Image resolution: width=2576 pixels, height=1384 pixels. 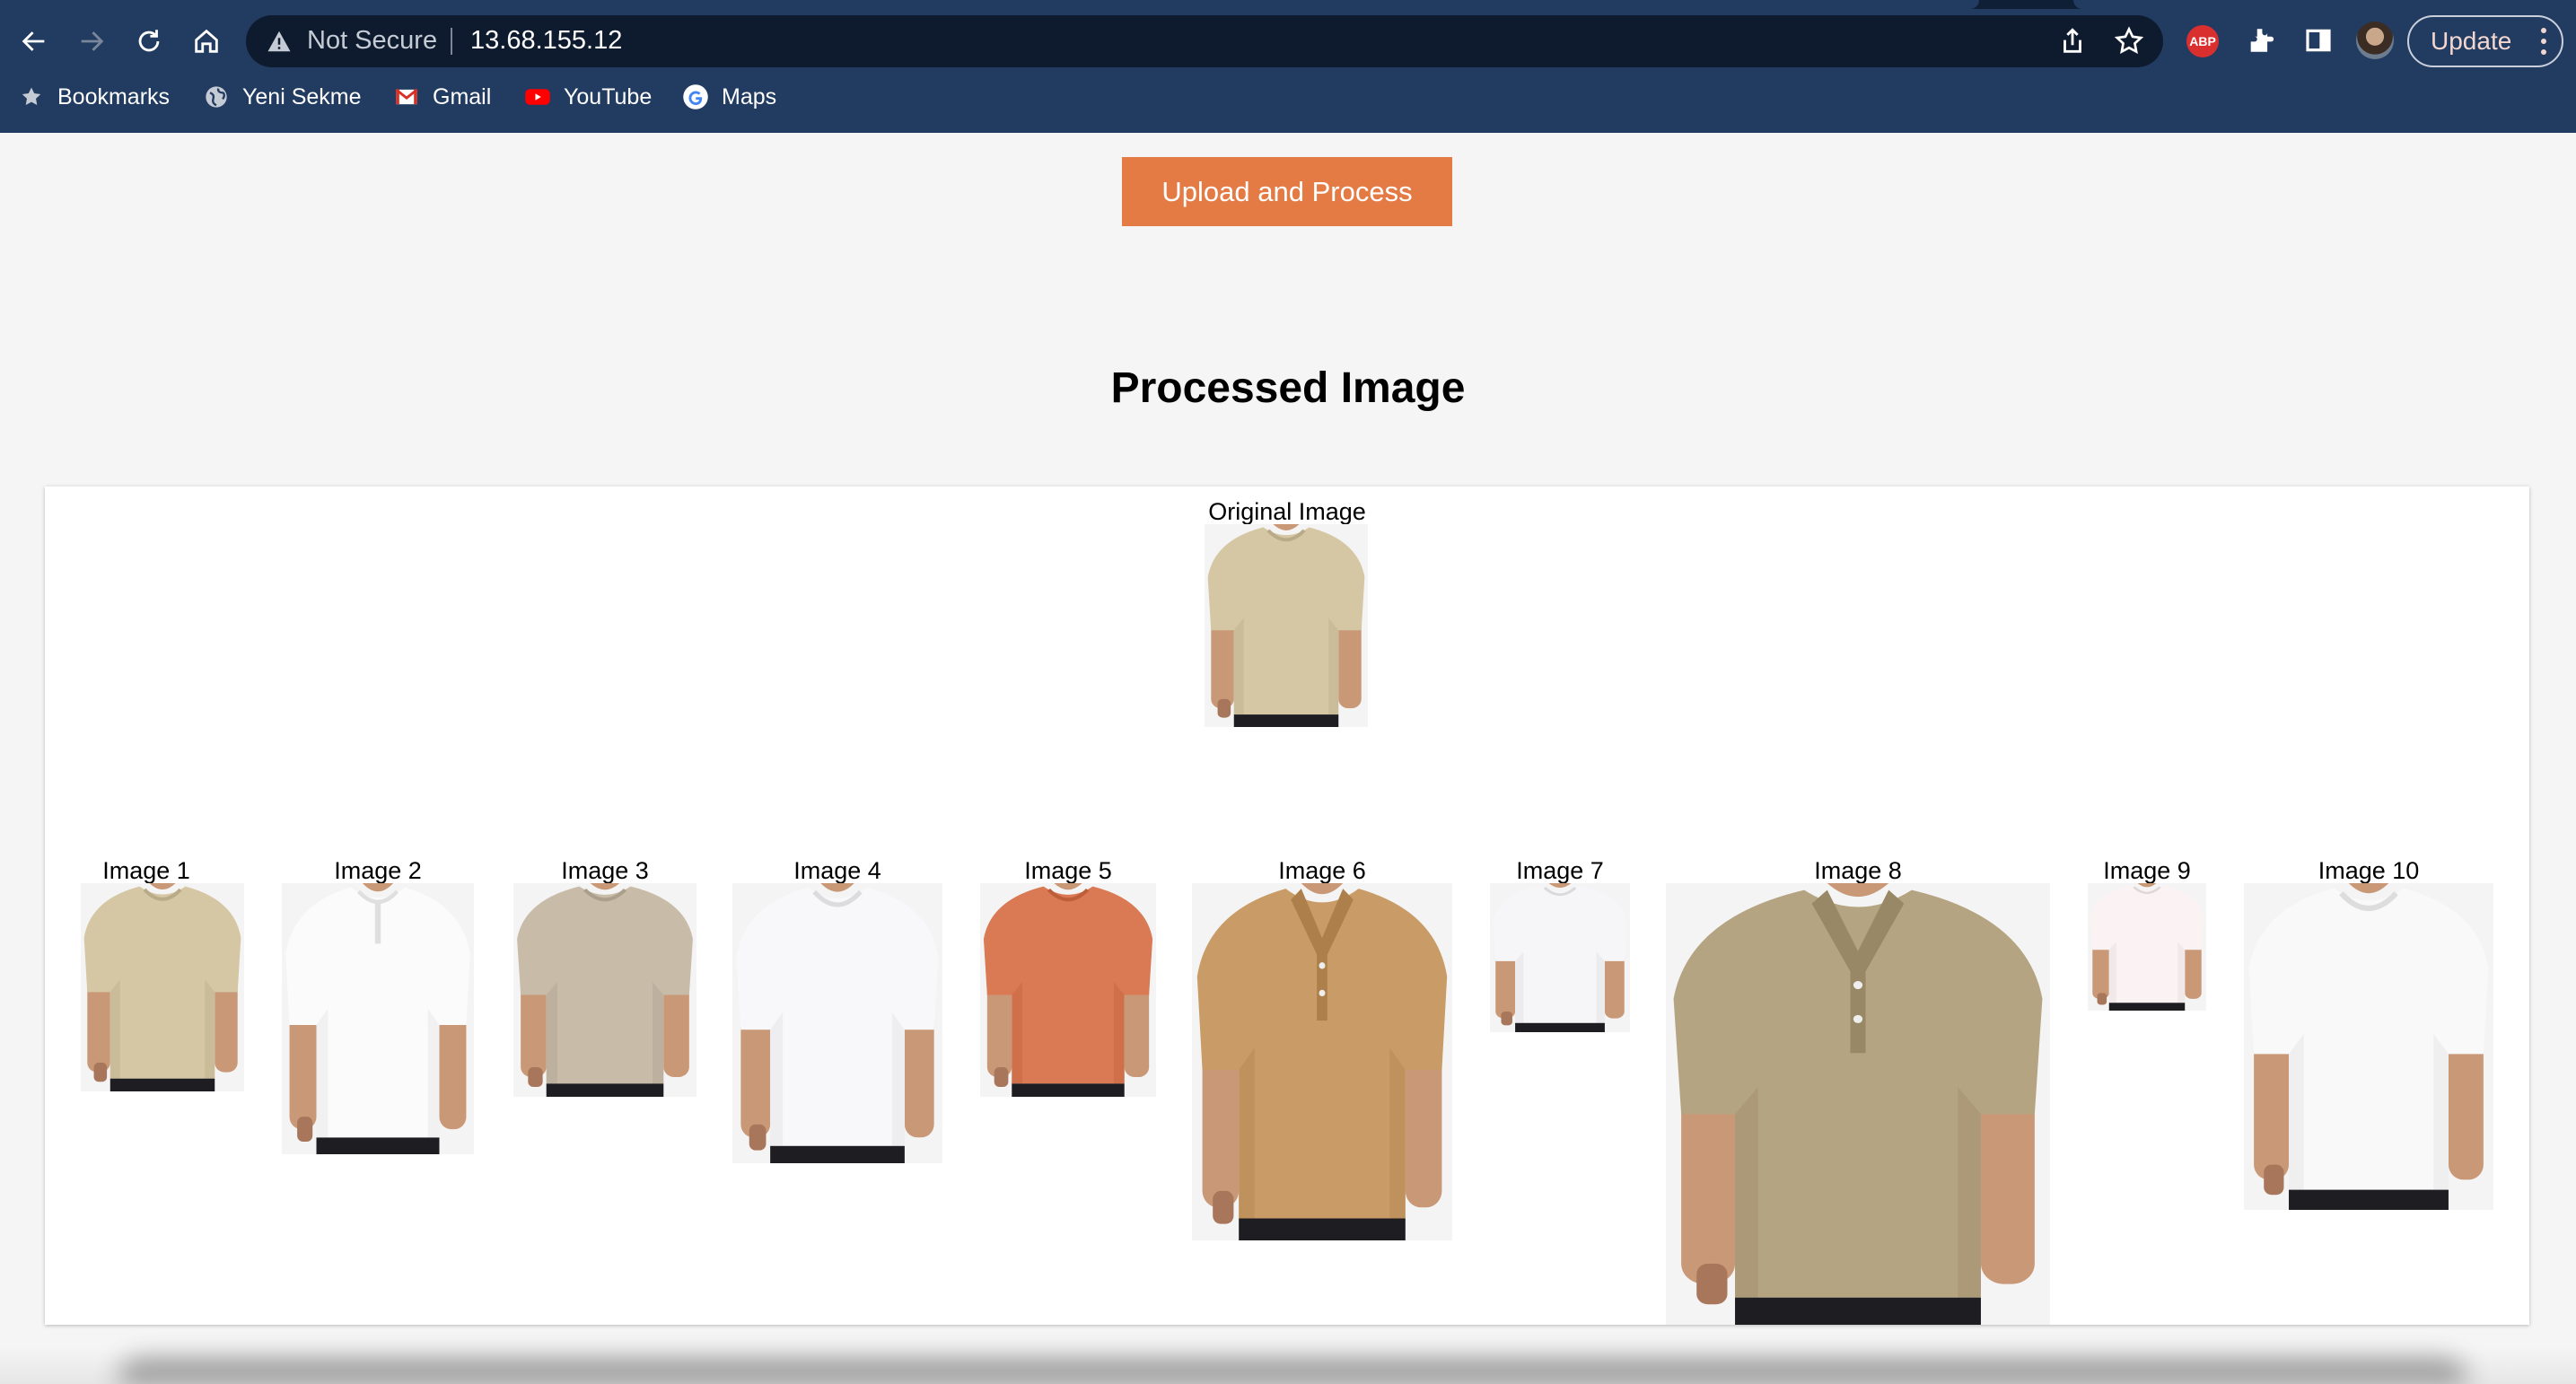 What do you see at coordinates (216, 97) in the screenshot?
I see `globe-icon` at bounding box center [216, 97].